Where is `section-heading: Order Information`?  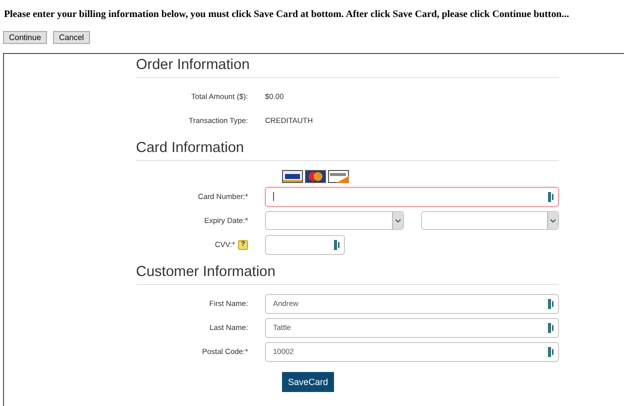
section-heading: Order Information is located at coordinates (347, 66).